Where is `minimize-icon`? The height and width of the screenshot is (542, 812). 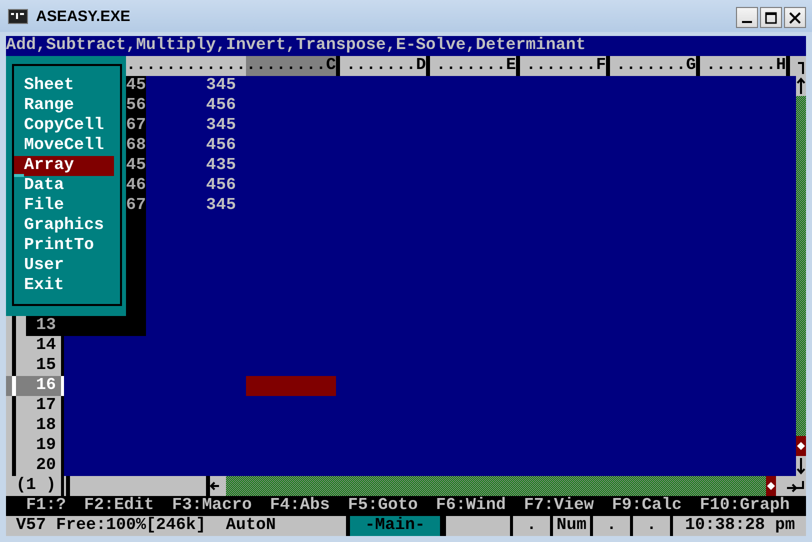
minimize-icon is located at coordinates (747, 21).